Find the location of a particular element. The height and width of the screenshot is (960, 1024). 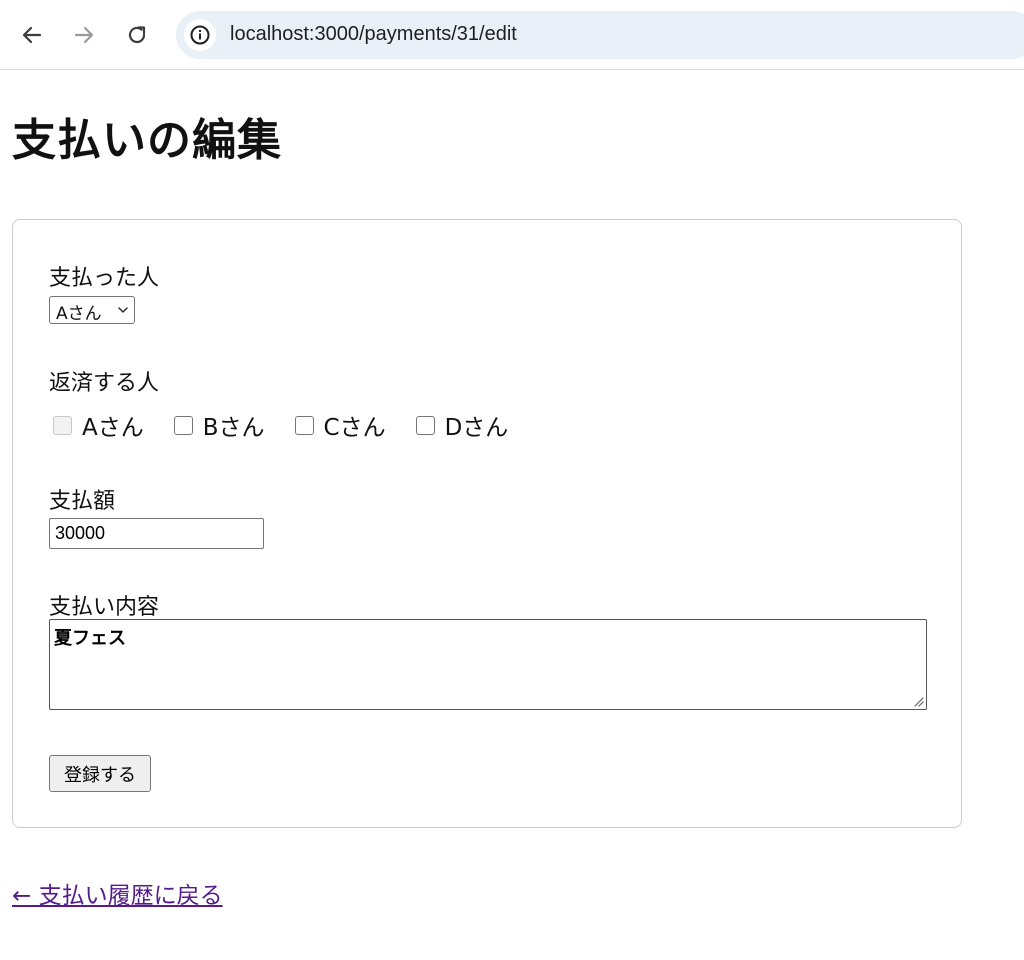

repayer-option-label: Dさん is located at coordinates (477, 425).